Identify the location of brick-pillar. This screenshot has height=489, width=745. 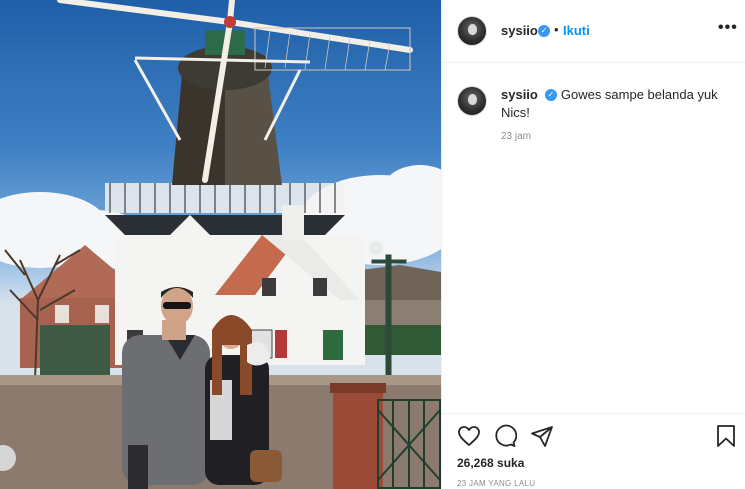
(358, 438).